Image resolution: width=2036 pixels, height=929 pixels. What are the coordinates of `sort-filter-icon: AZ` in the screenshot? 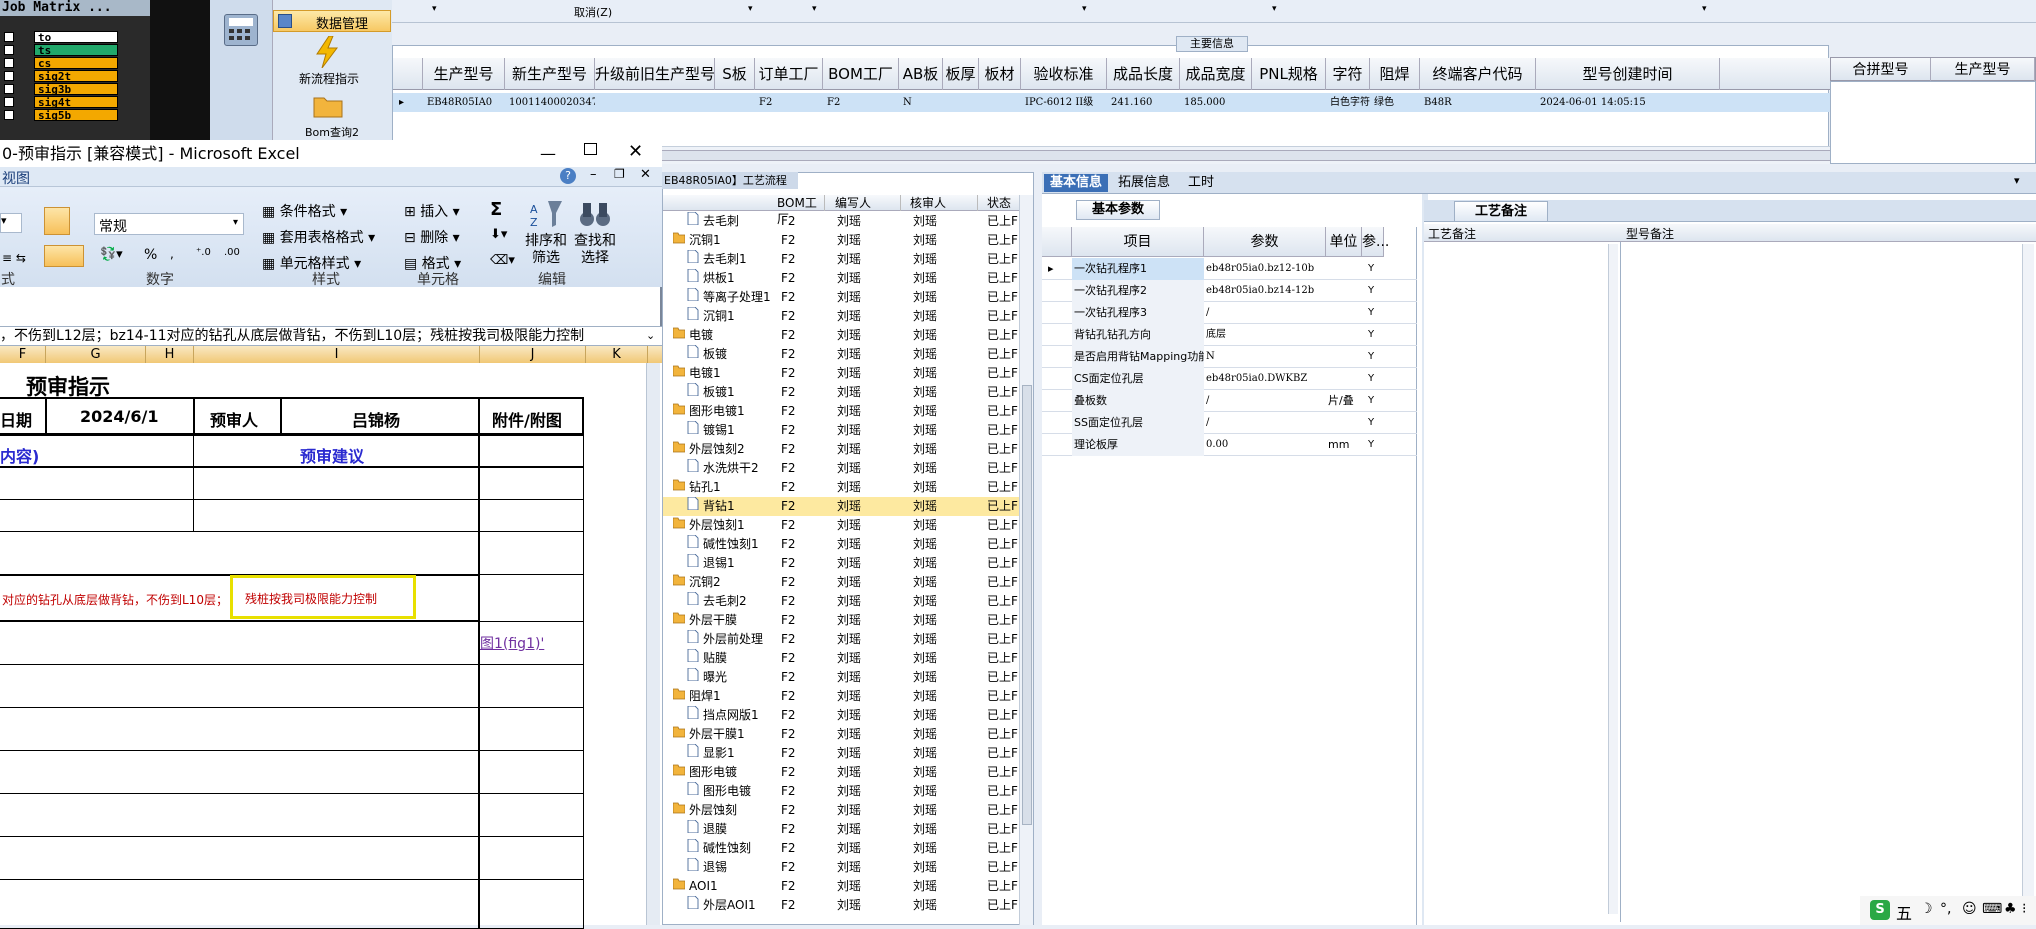 It's located at (546, 214).